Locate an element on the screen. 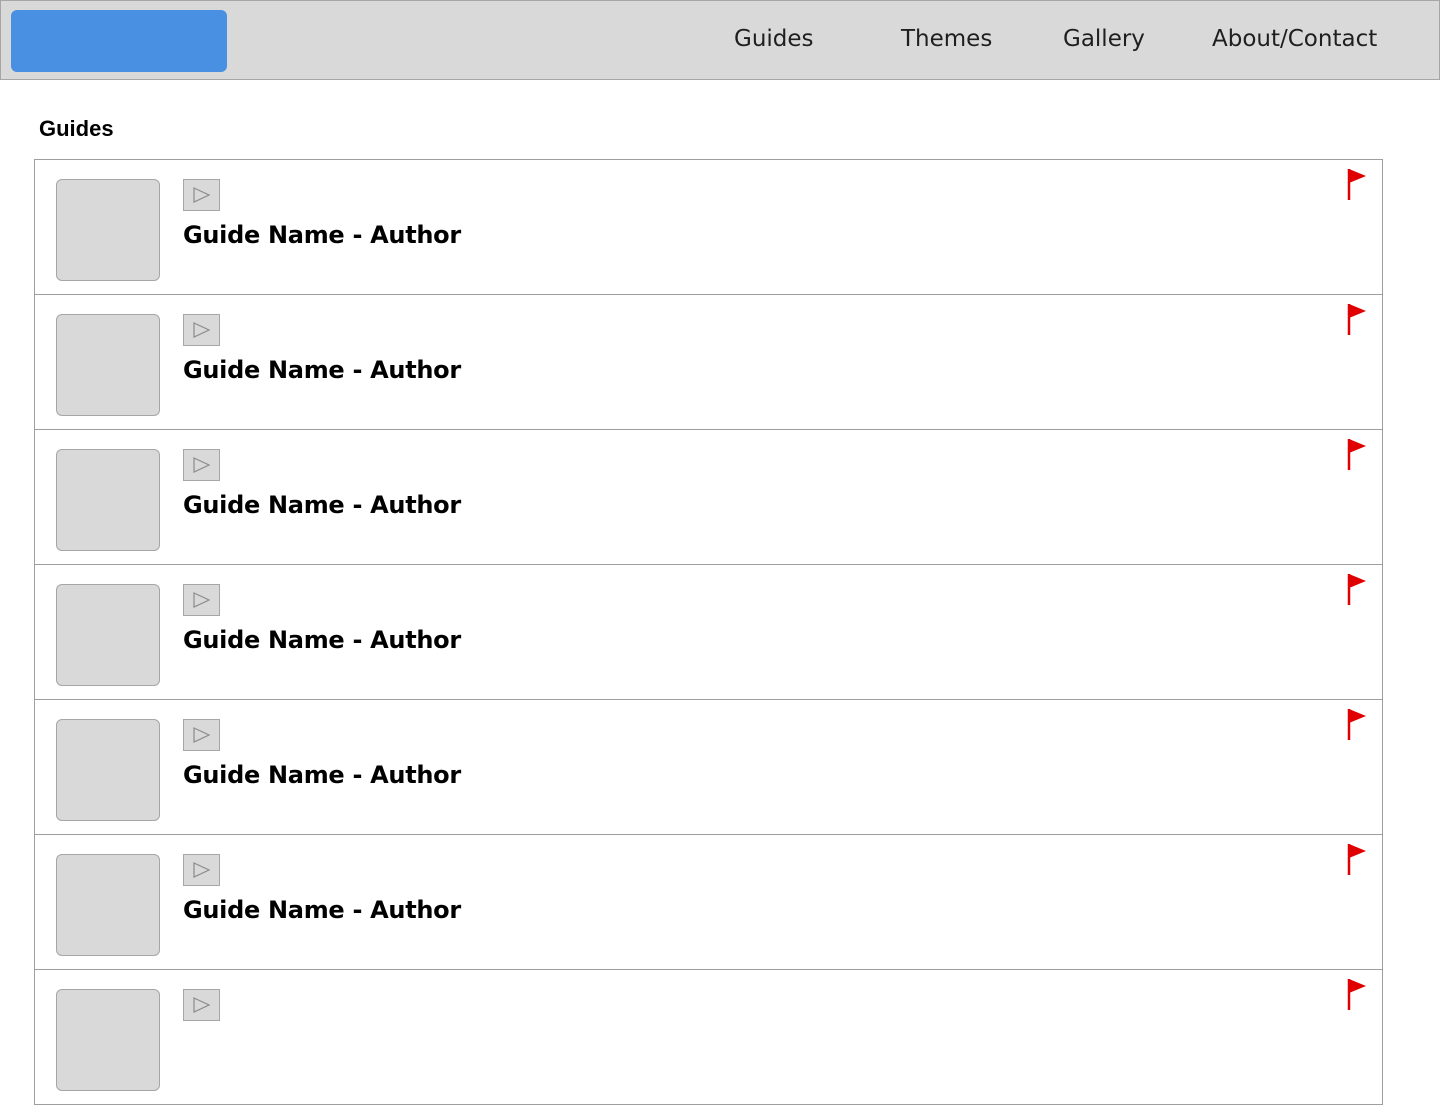 The height and width of the screenshot is (1105, 1440). guide-row is located at coordinates (708, 1037).